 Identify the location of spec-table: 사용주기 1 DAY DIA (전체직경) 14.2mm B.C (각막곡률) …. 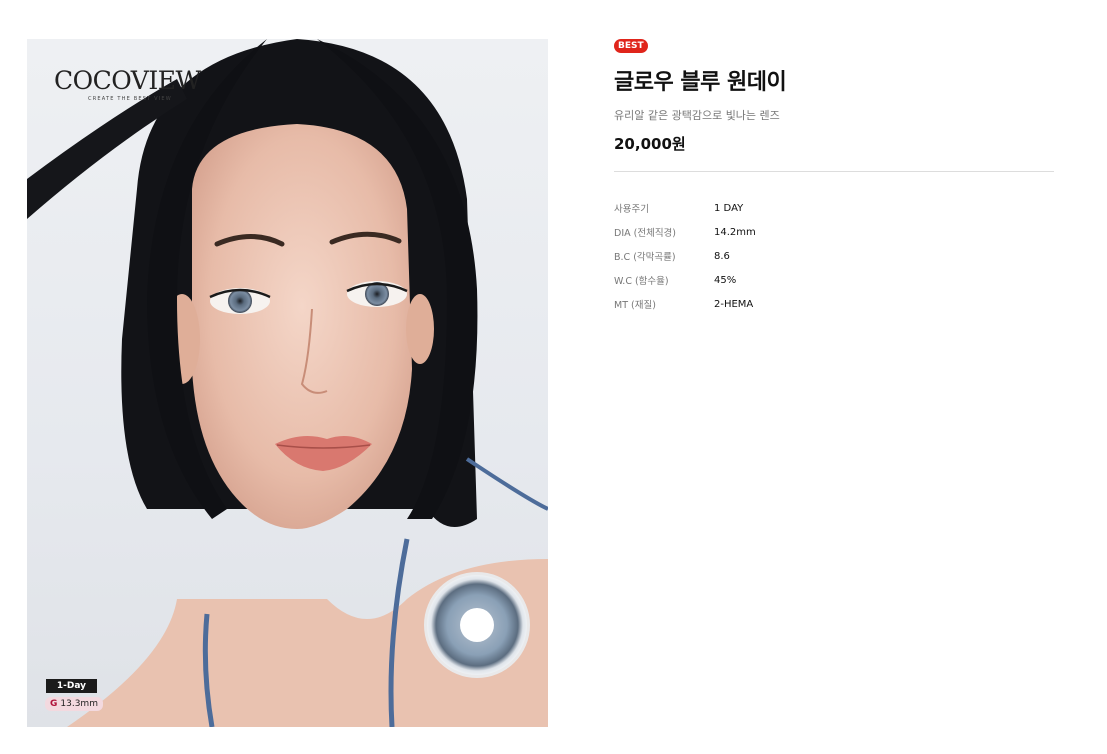
(834, 256).